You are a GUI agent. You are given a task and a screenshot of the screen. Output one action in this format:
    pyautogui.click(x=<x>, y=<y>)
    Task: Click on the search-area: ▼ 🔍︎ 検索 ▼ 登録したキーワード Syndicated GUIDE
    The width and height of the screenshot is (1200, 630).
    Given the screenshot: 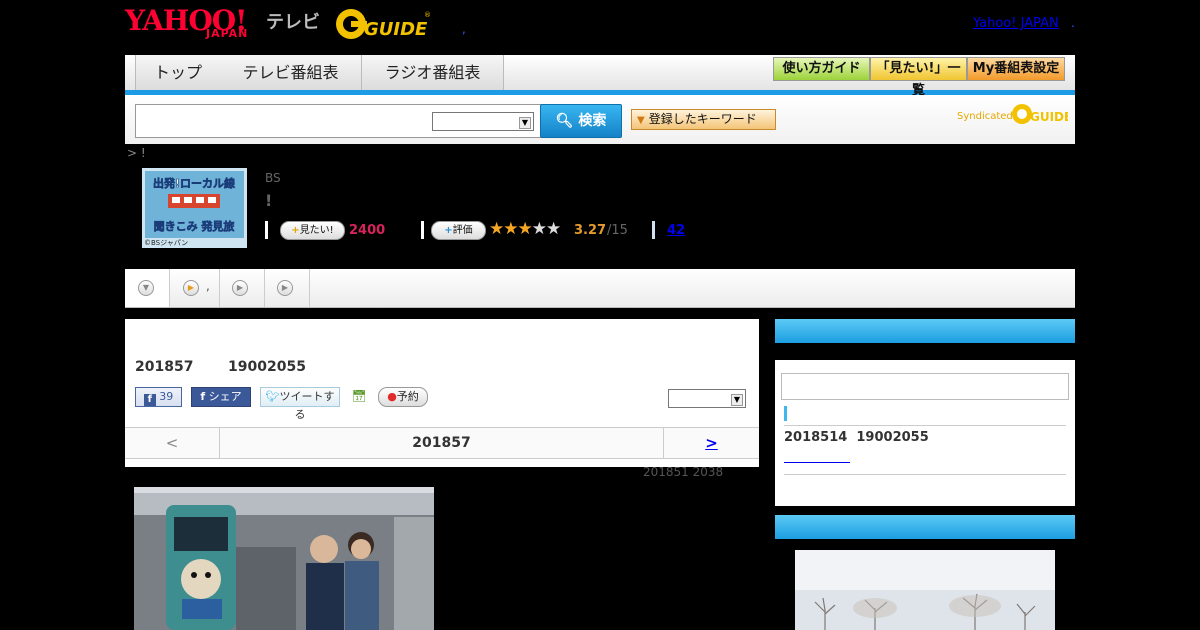 What is the action you would take?
    pyautogui.click(x=600, y=119)
    